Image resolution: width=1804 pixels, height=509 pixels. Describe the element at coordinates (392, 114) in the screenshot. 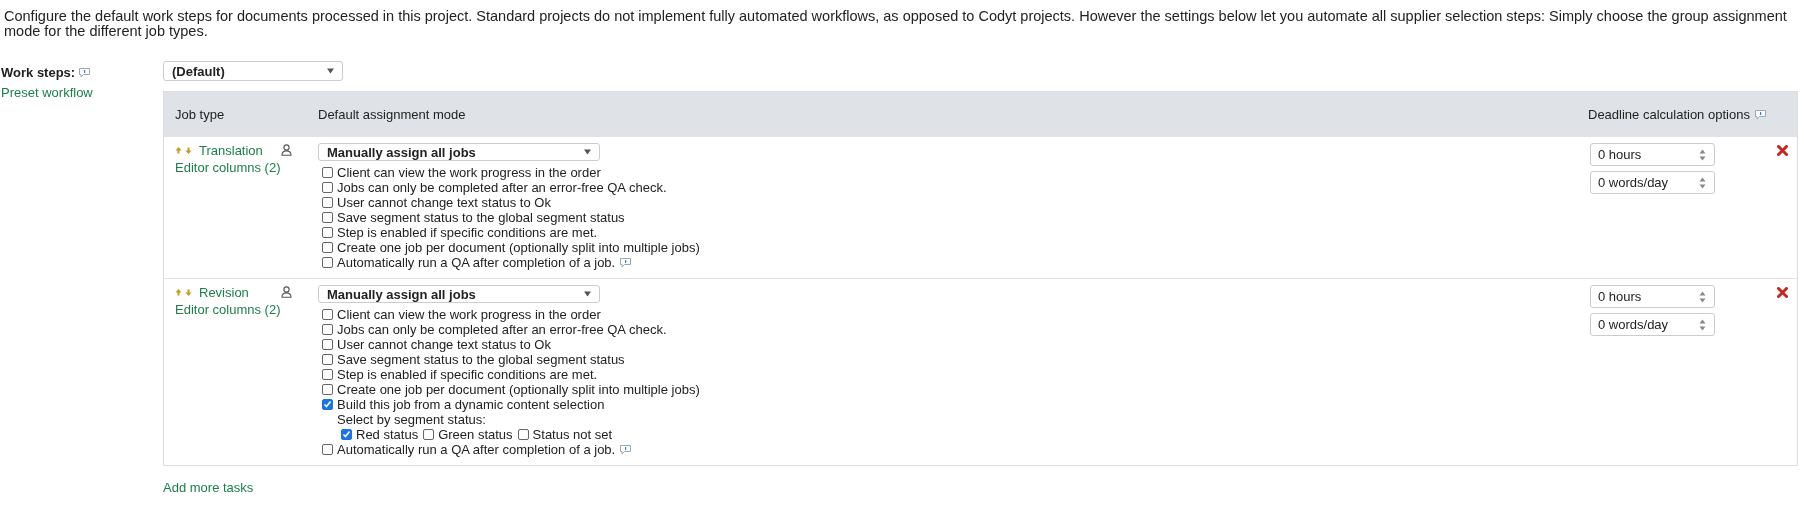

I see `column-header: Default assignment mode` at that location.